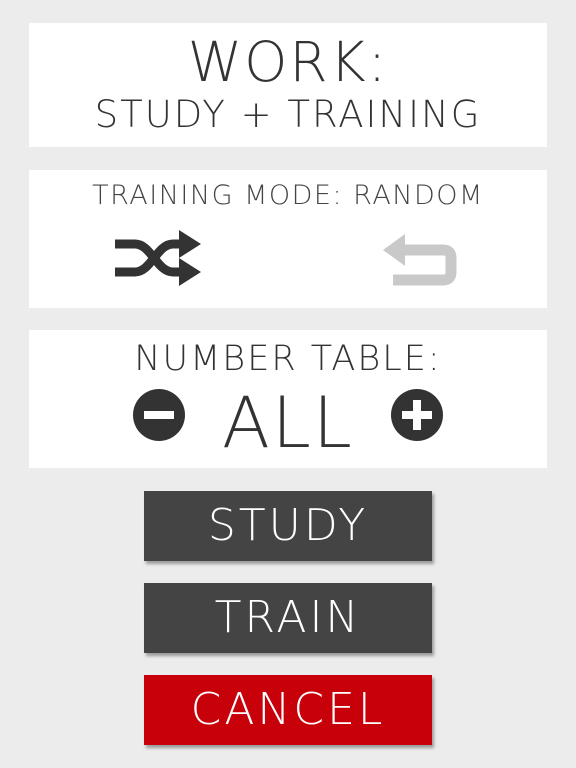 The image size is (576, 768). Describe the element at coordinates (288, 62) in the screenshot. I see `page-title: WORK:` at that location.